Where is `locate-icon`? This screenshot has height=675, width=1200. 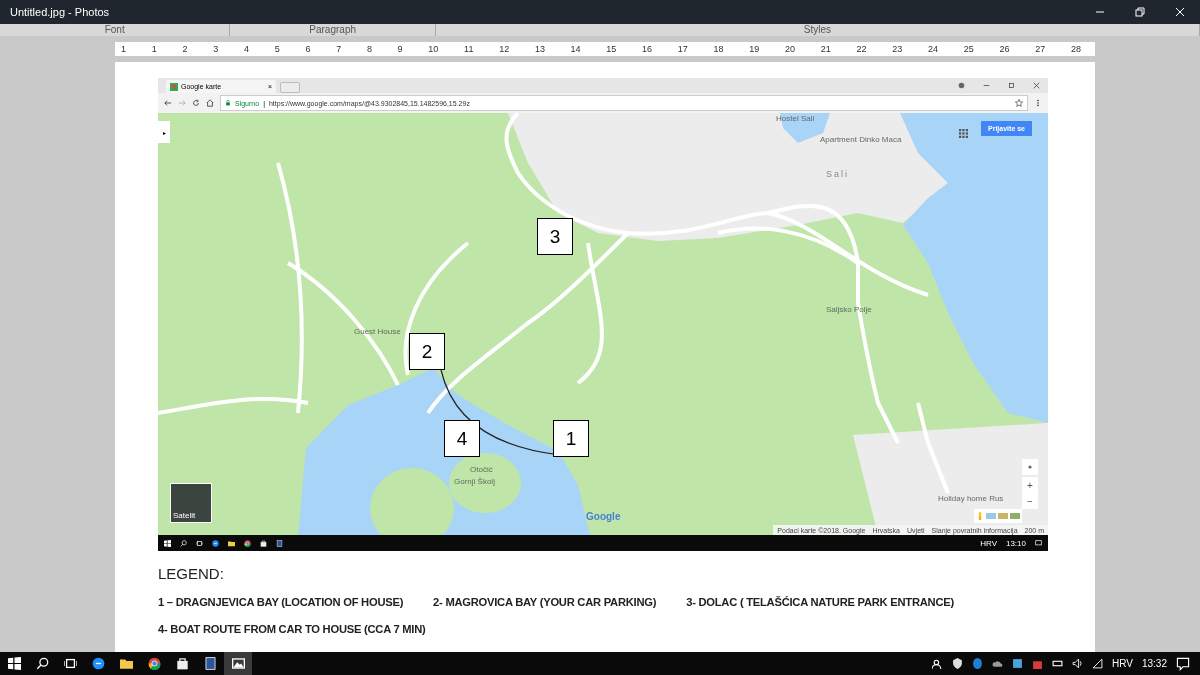
locate-icon is located at coordinates (1030, 467).